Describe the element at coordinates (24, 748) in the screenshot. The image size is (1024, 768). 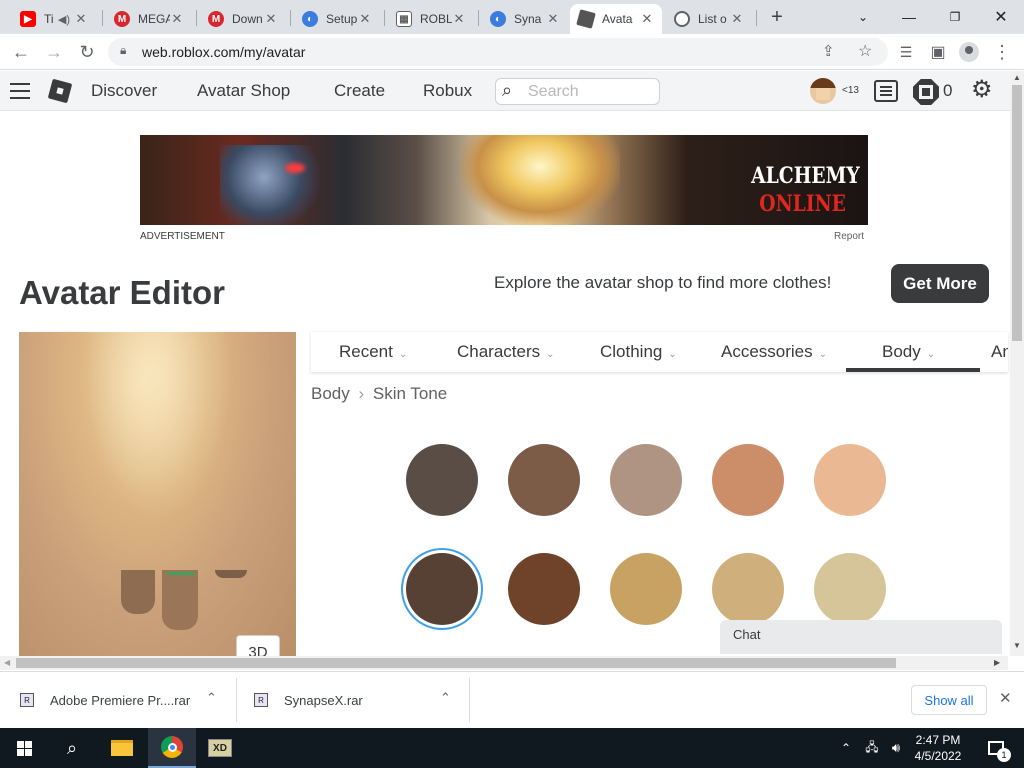
I see `windows-start-icon` at that location.